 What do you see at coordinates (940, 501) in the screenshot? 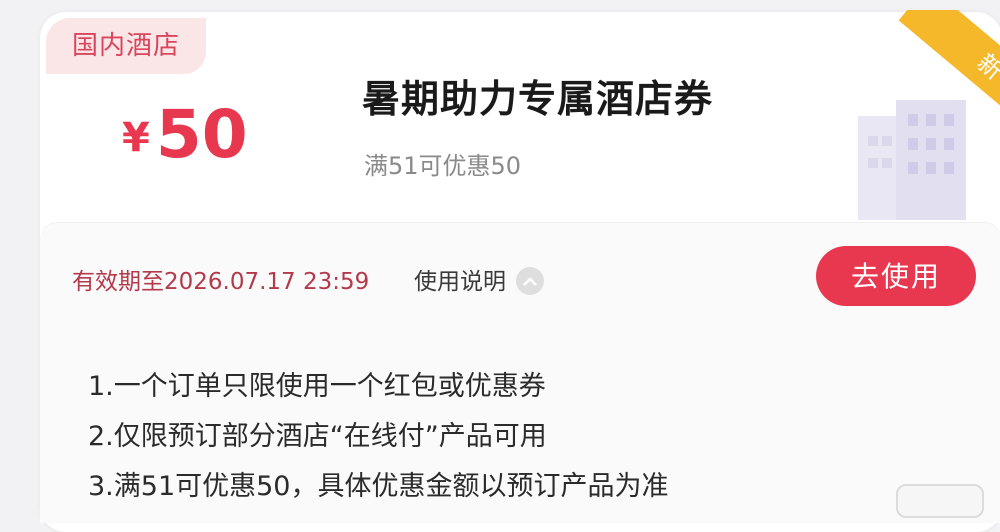
I see `partial-badge` at bounding box center [940, 501].